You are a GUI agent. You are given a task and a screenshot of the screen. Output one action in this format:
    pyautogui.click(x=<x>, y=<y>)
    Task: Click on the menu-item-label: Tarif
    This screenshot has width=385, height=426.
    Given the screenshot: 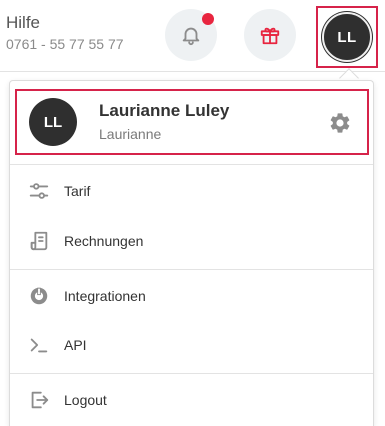 What is the action you would take?
    pyautogui.click(x=77, y=191)
    